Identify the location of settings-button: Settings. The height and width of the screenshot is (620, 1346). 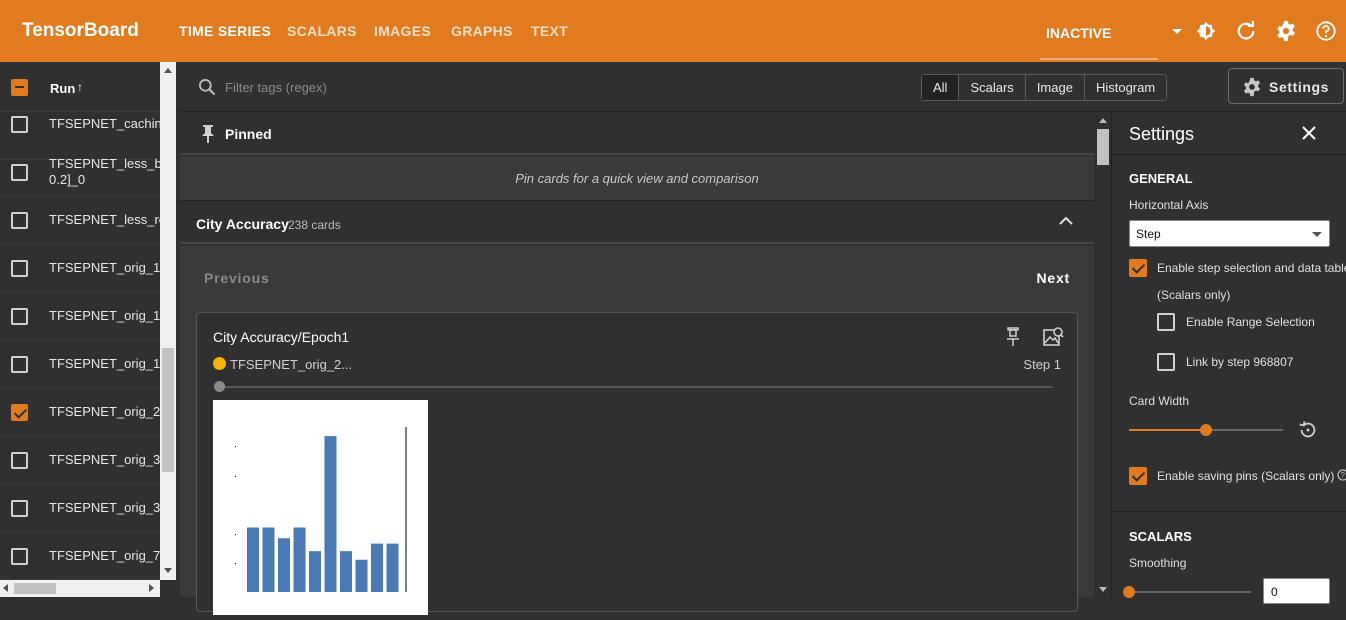
(1286, 86).